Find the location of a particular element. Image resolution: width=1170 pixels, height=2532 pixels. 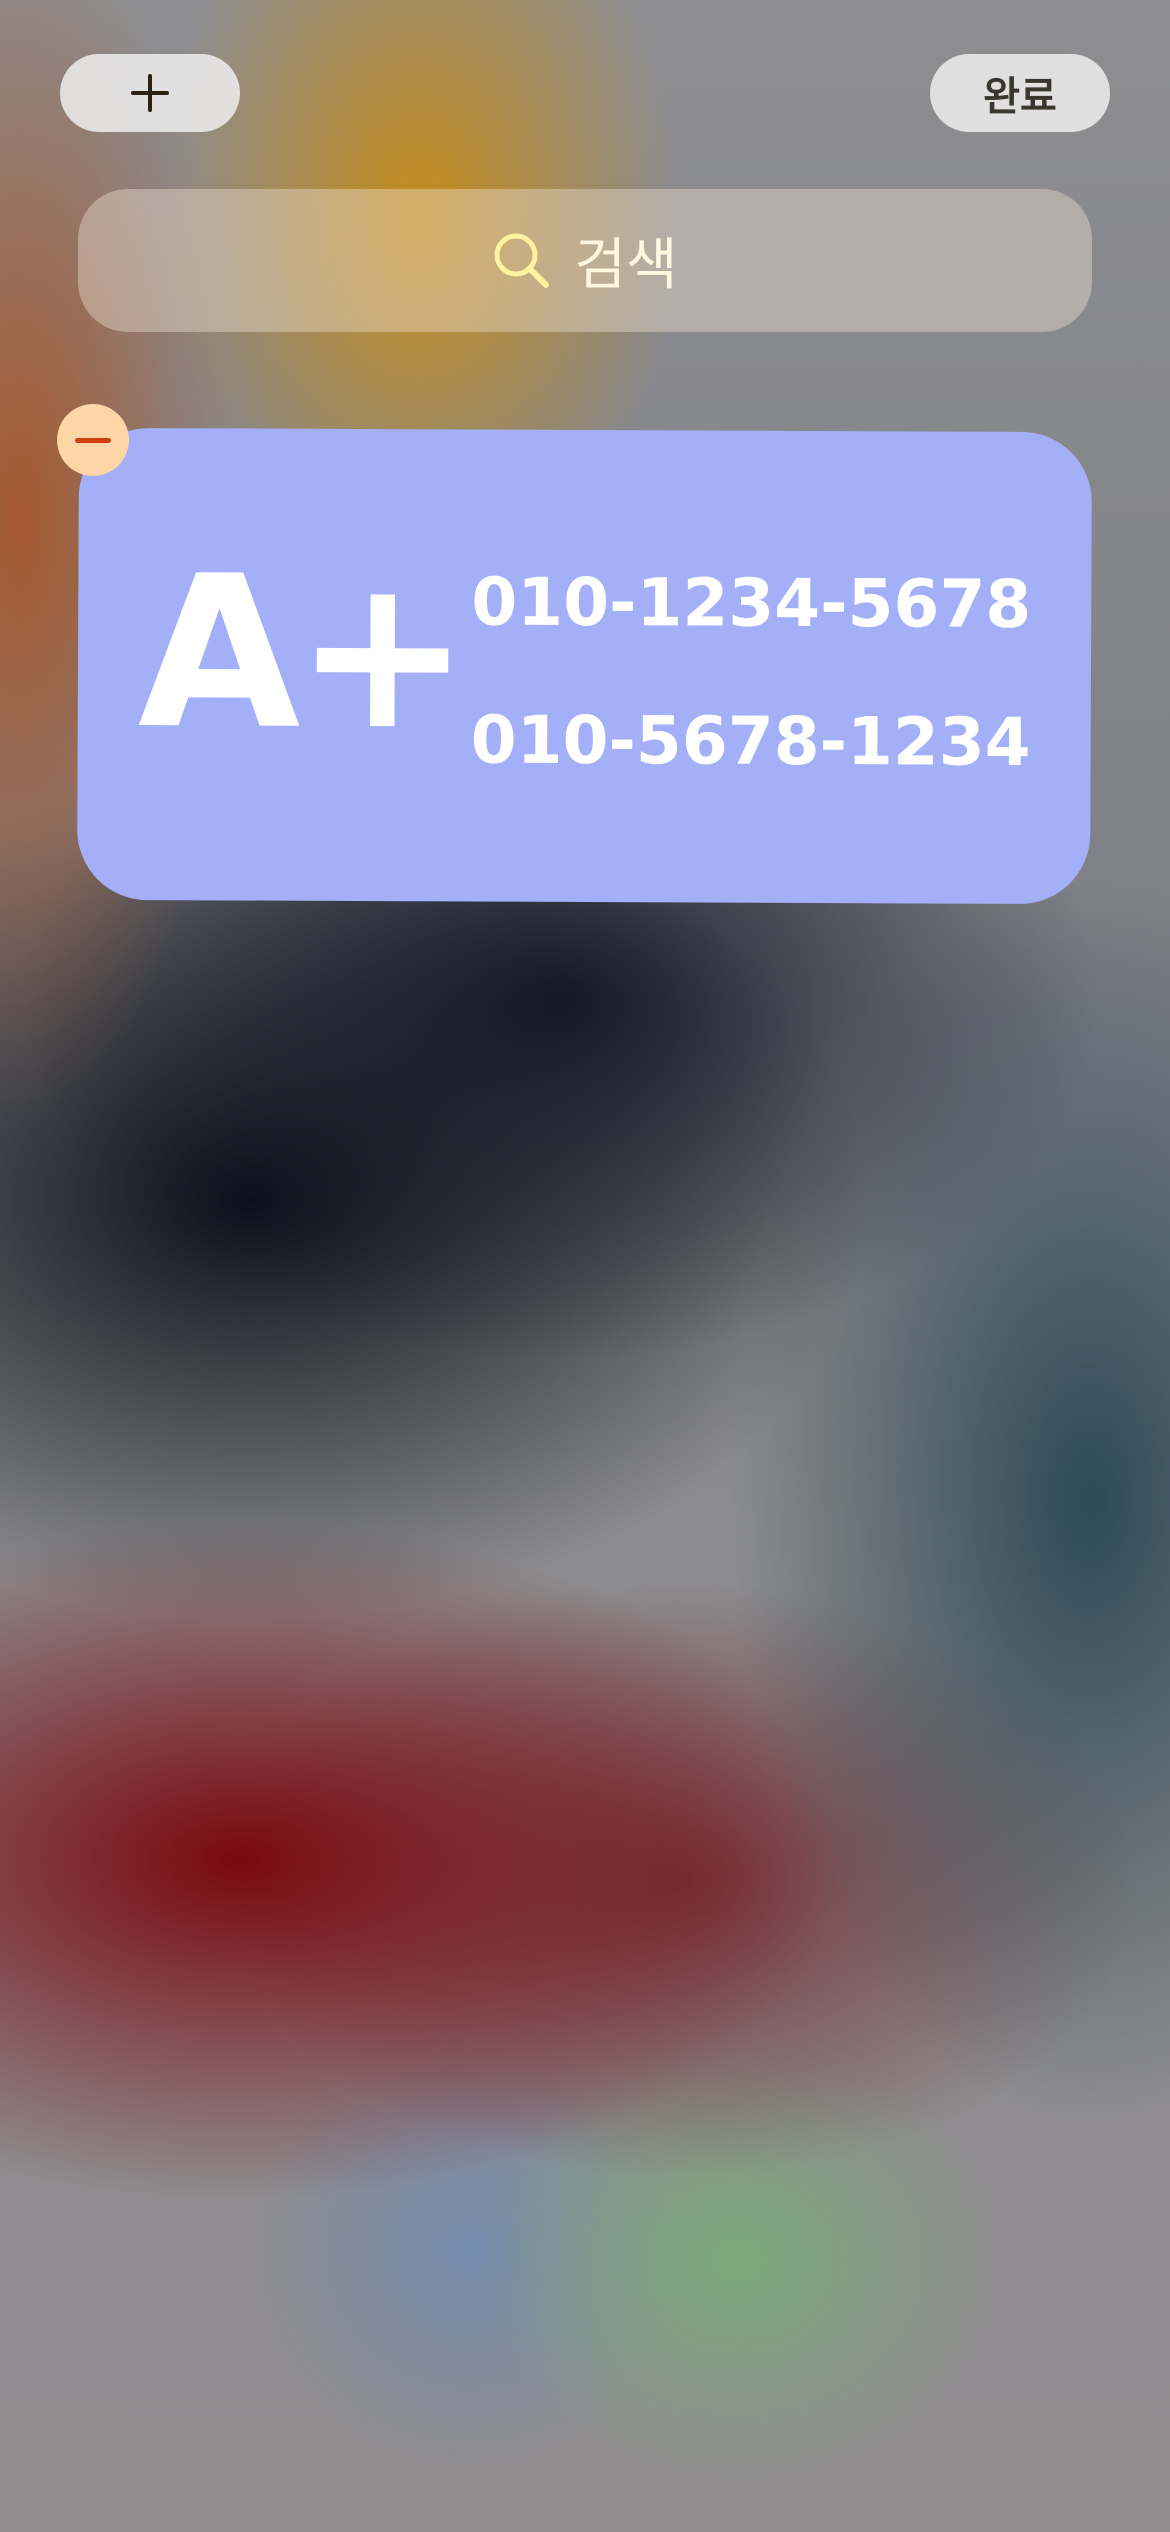

minus-icon is located at coordinates (93, 440).